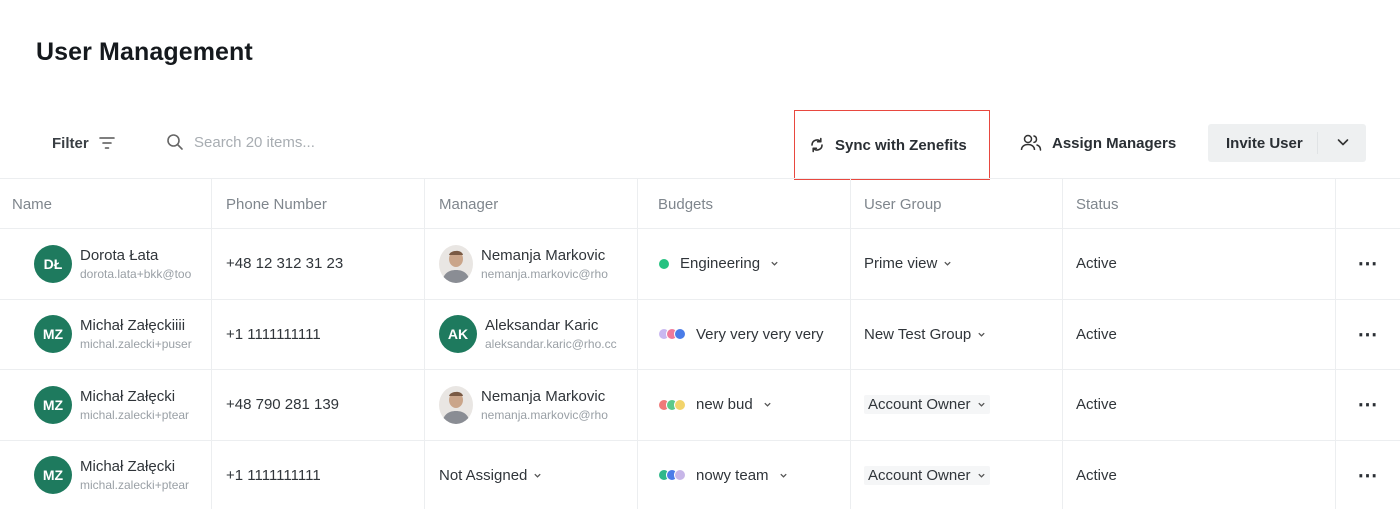 The height and width of the screenshot is (509, 1400). What do you see at coordinates (135, 264) in the screenshot?
I see `user-info: Dorota Łata dorota.lata+bkk@too` at bounding box center [135, 264].